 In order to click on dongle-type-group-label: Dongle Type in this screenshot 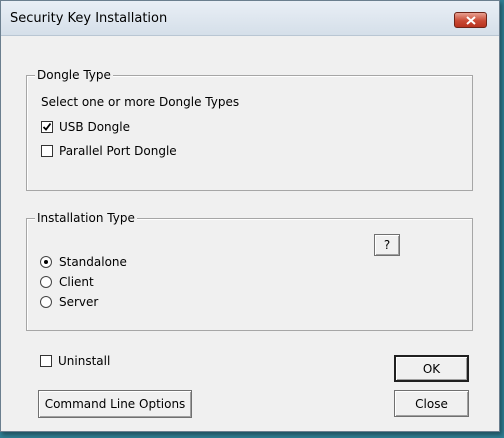, I will do `click(74, 75)`.